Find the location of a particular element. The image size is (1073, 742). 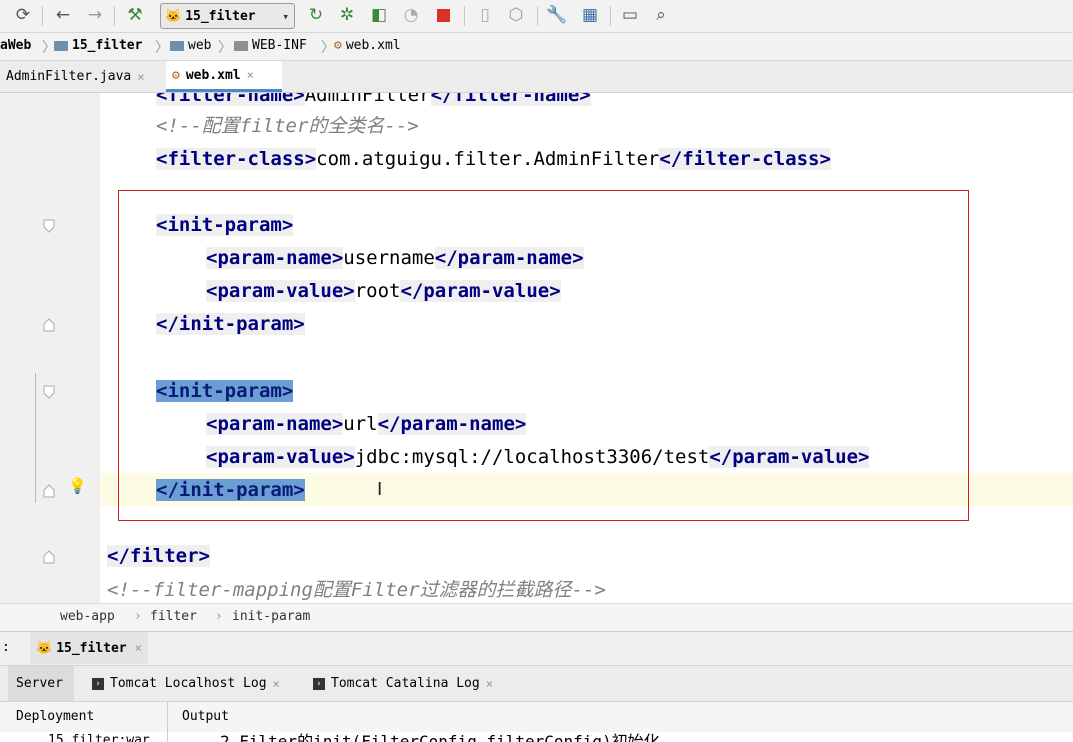

xml-path-item: web-app is located at coordinates (87, 616).